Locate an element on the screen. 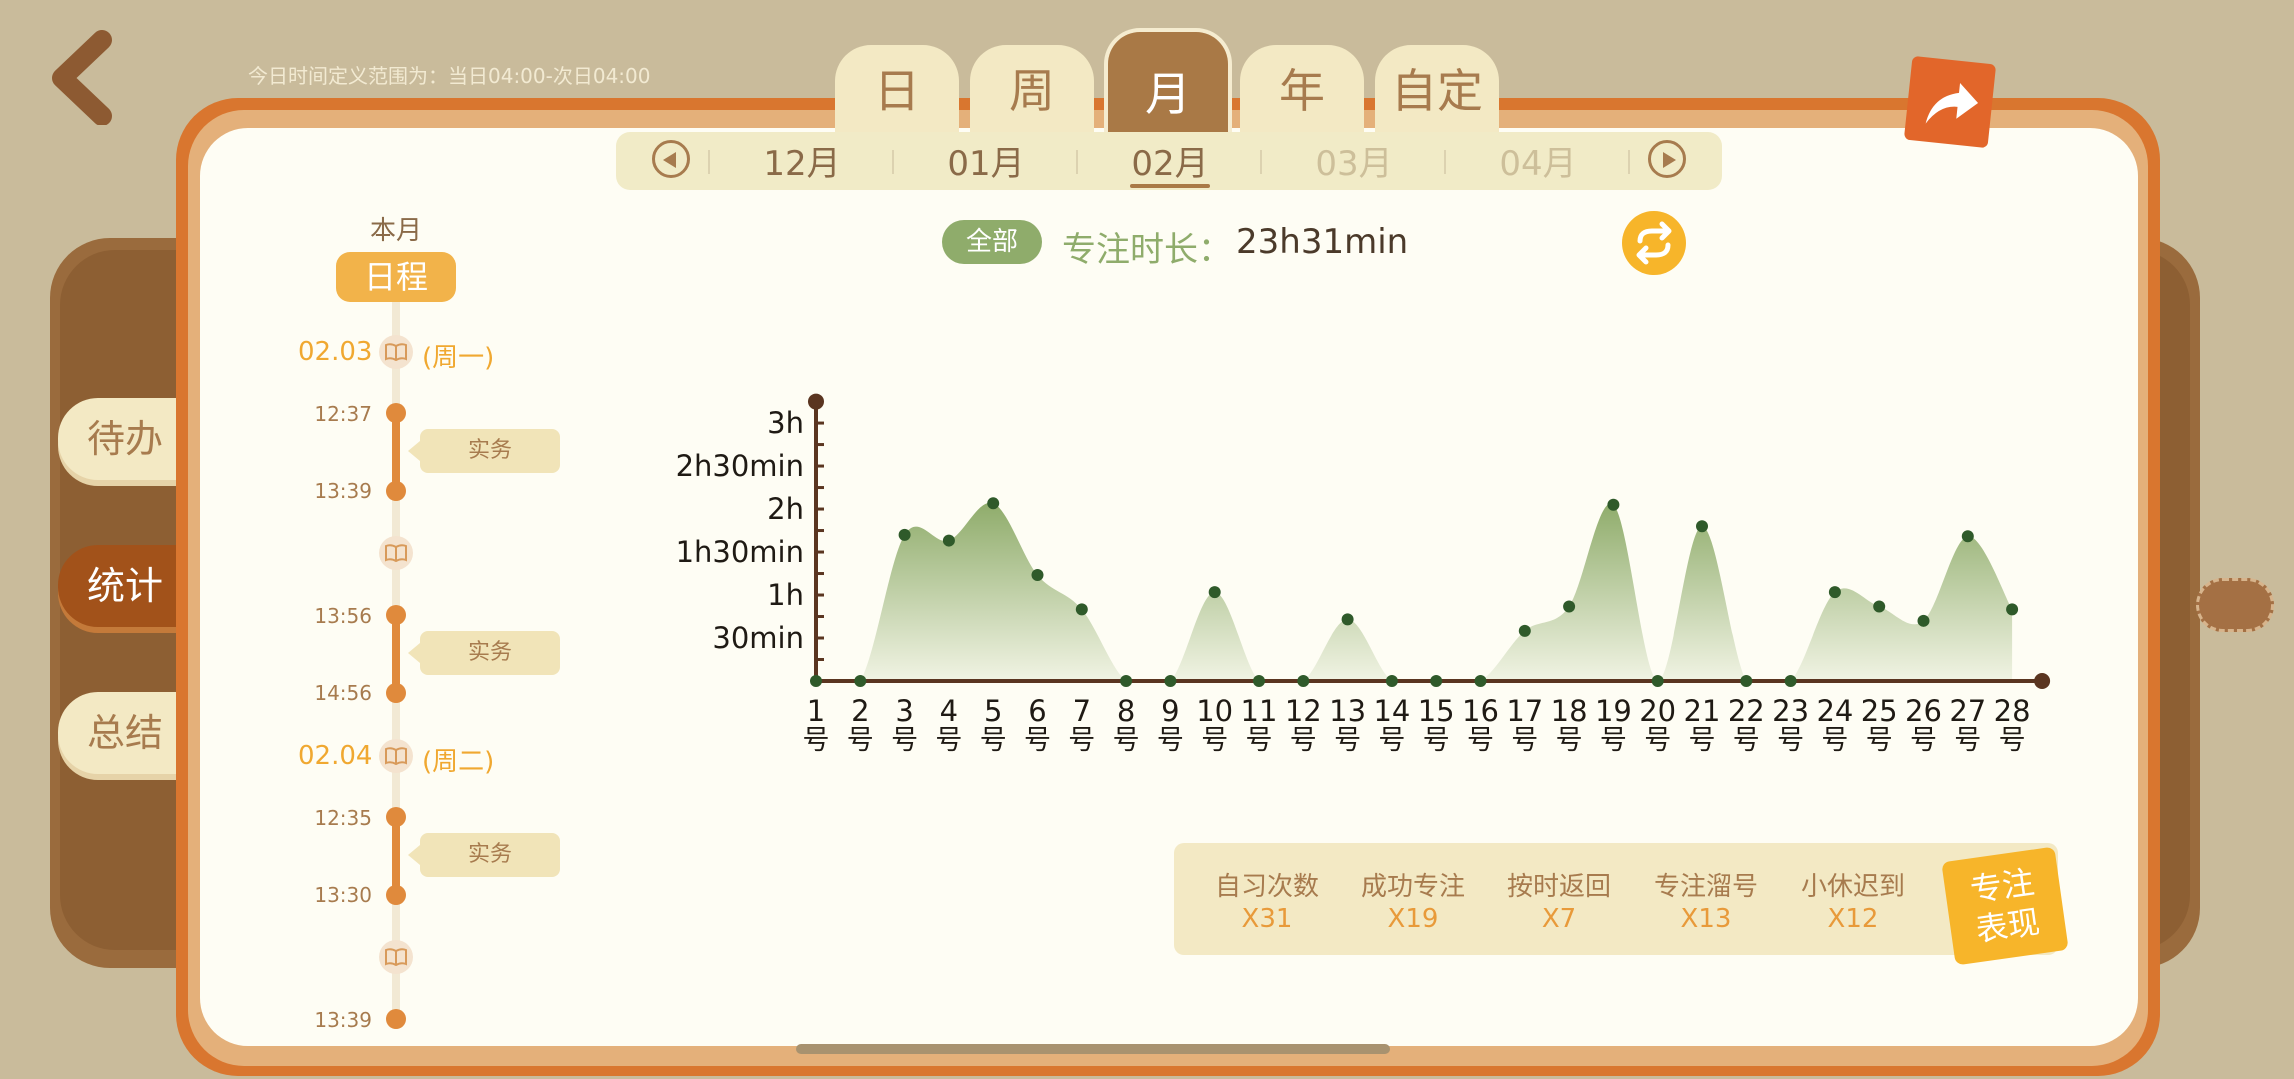  x-tick-label: 28 is located at coordinates (2012, 711).